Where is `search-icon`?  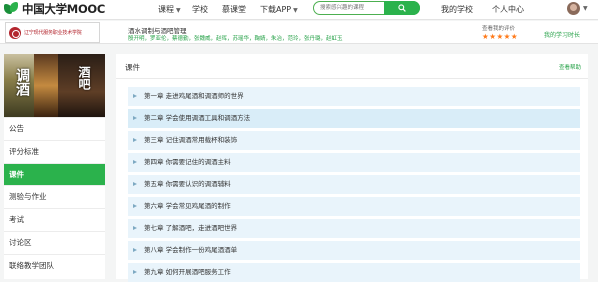
search-icon is located at coordinates (402, 8).